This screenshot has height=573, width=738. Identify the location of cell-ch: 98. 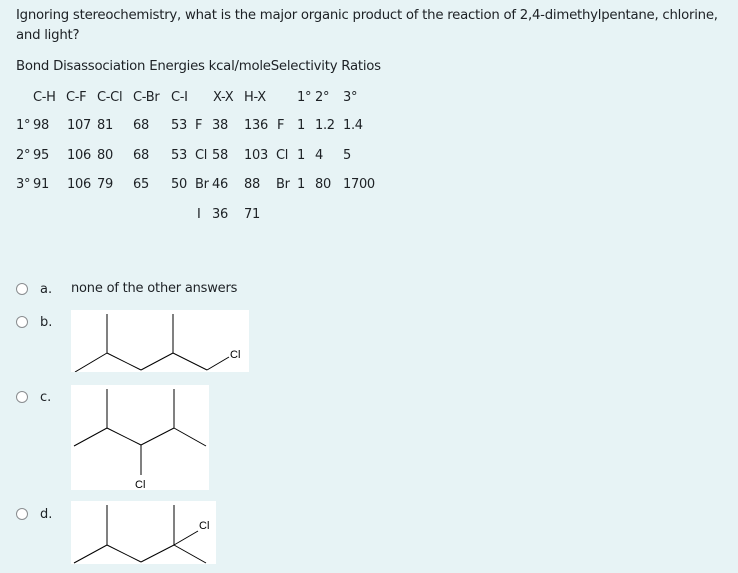
(41, 125).